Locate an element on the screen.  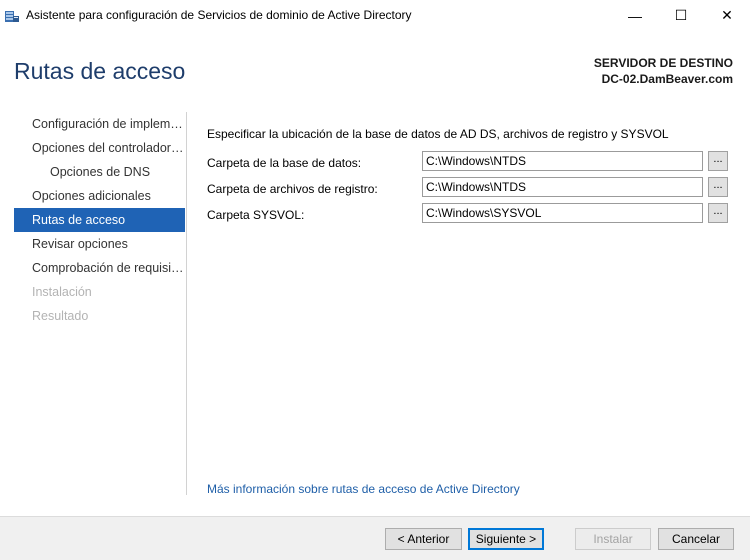
minimize-icon: — is located at coordinates (635, 15).